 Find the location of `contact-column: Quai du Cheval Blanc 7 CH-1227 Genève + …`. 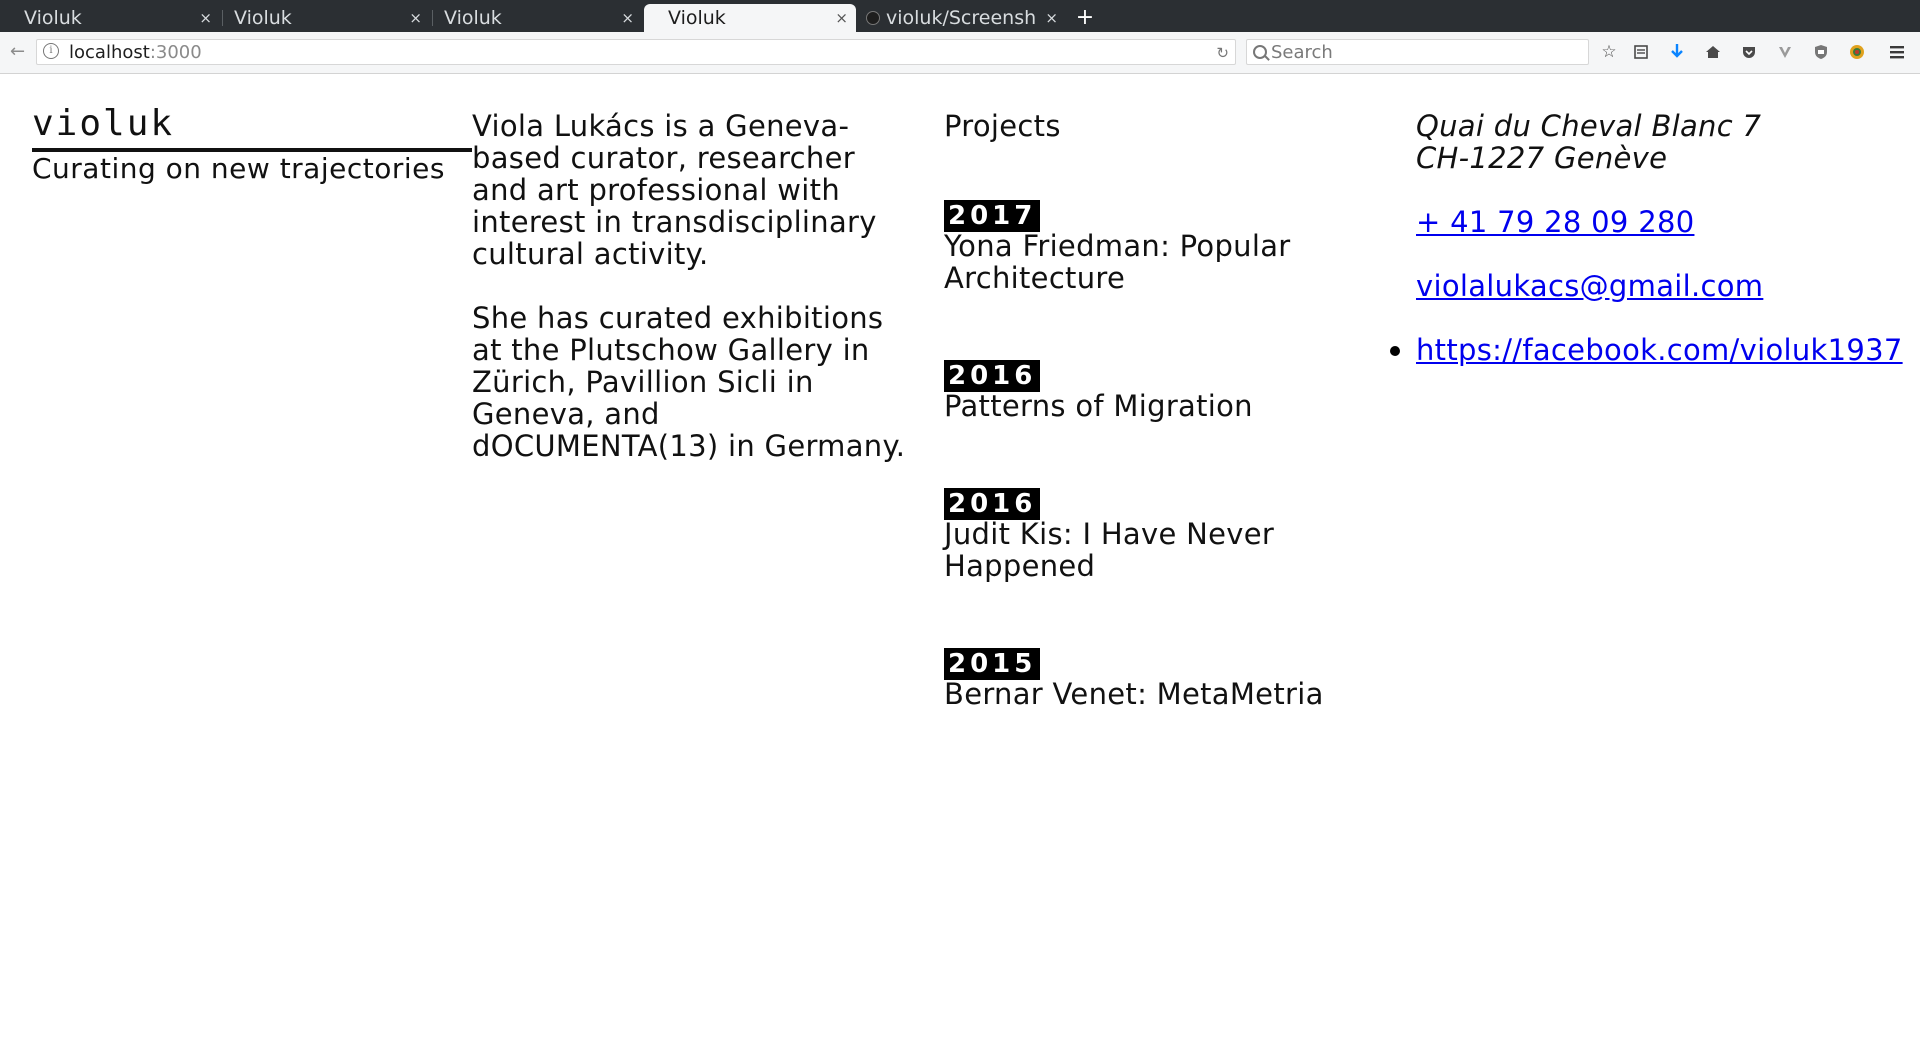

contact-column: Quai du Cheval Blanc 7 CH-1227 Genève + … is located at coordinates (1646, 254).